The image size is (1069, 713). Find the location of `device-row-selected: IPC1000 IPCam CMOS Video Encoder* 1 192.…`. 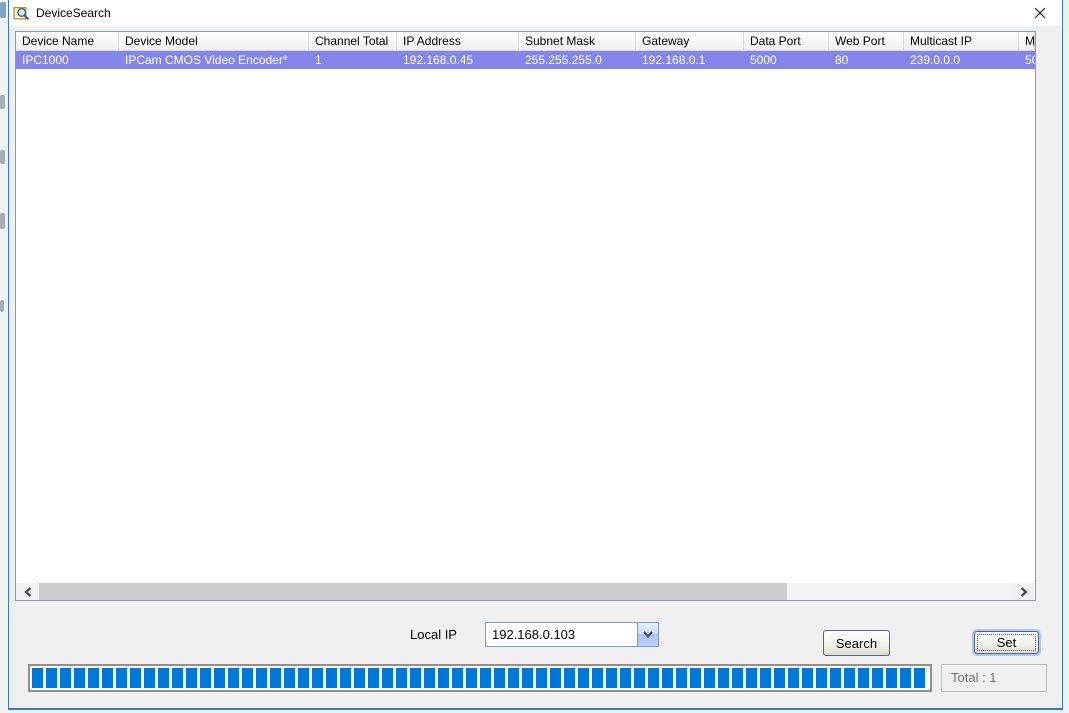

device-row-selected: IPC1000 IPCam CMOS Video Encoder* 1 192.… is located at coordinates (525, 60).